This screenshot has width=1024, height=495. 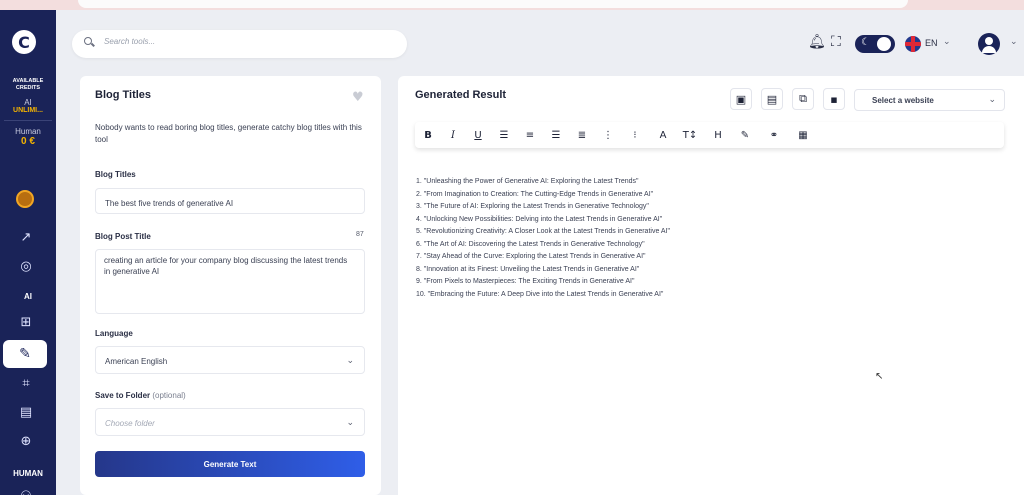 What do you see at coordinates (230, 464) in the screenshot?
I see `generate-text-button: Generate Text` at bounding box center [230, 464].